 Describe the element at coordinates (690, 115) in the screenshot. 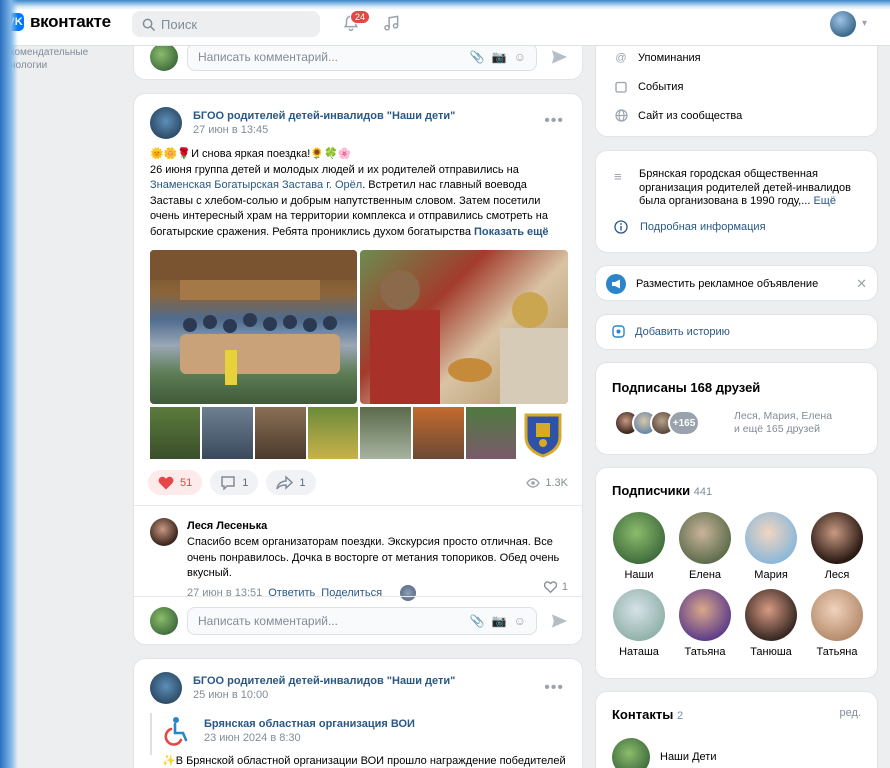

I see `menu-item-label: Сайт из сообщества` at that location.